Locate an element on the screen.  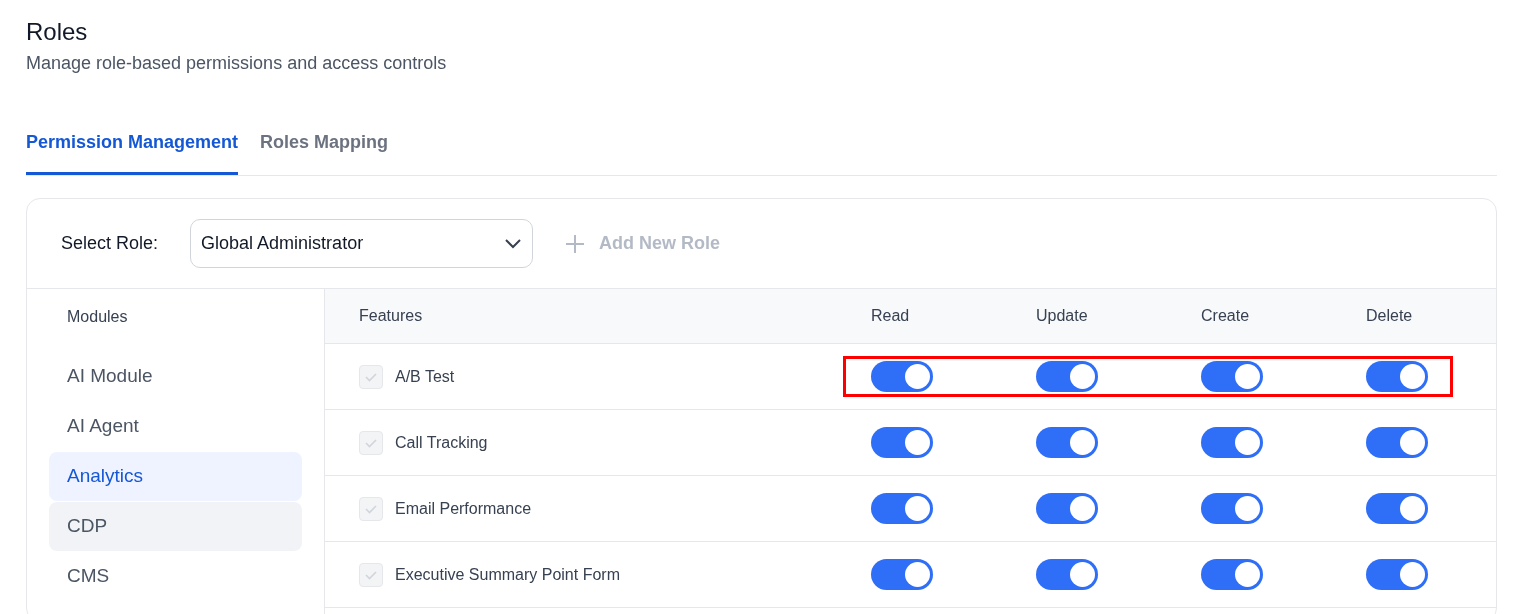
page-subtitle: Manage role-based permissions and access controls is located at coordinates (236, 63).